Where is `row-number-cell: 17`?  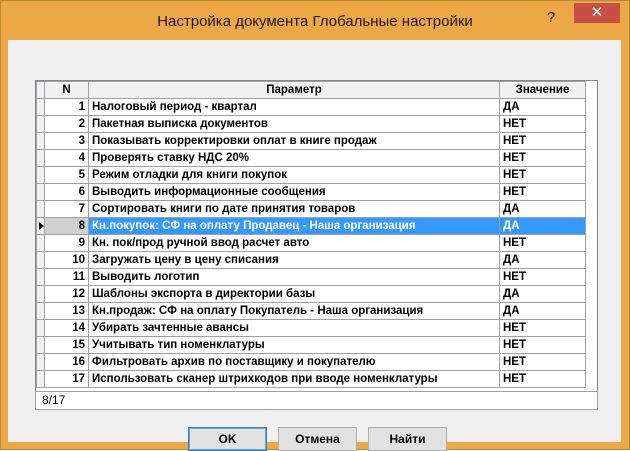 row-number-cell: 17 is located at coordinates (66, 379).